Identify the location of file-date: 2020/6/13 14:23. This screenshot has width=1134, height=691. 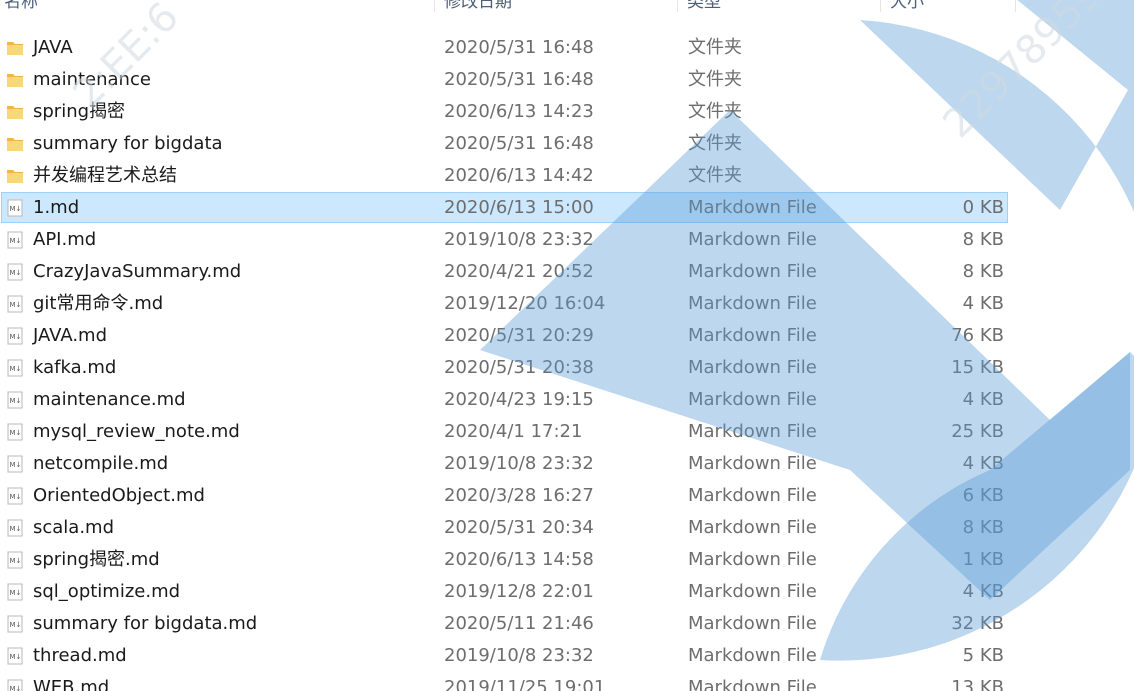
(519, 111).